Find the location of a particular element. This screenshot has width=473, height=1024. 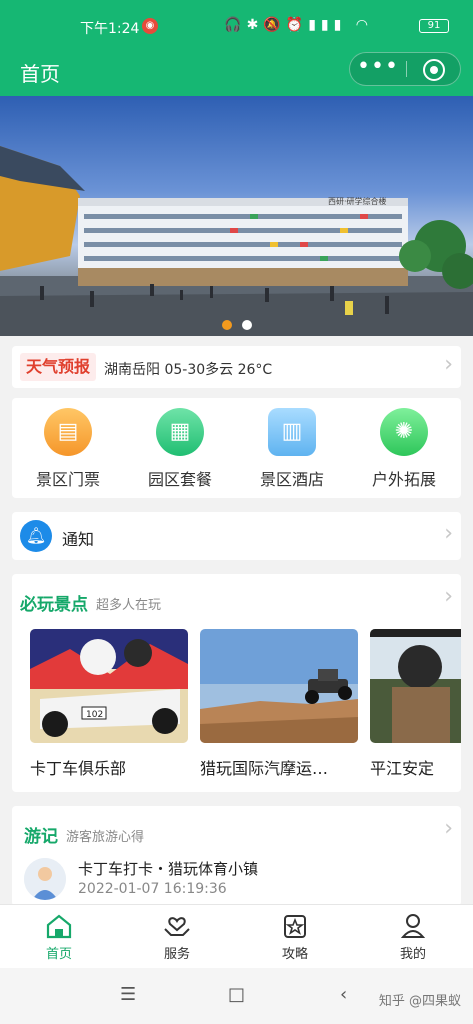

package-icon: ▦ is located at coordinates (180, 432).